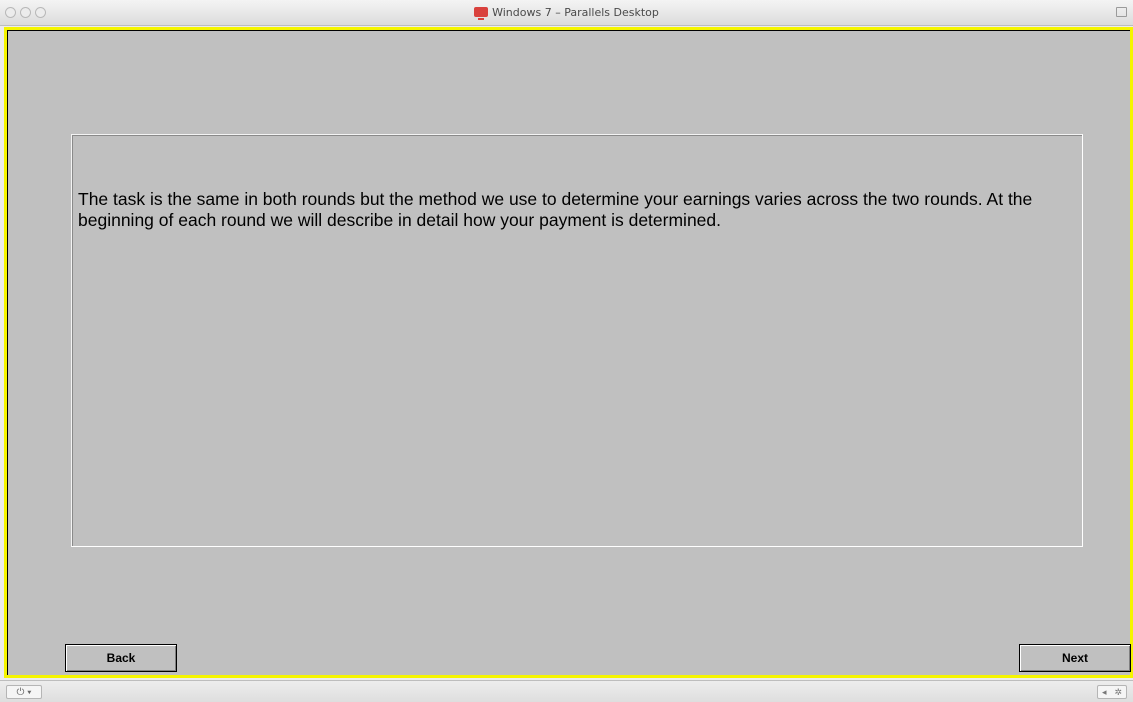  I want to click on status-controls: ◂ ✲, so click(1112, 692).